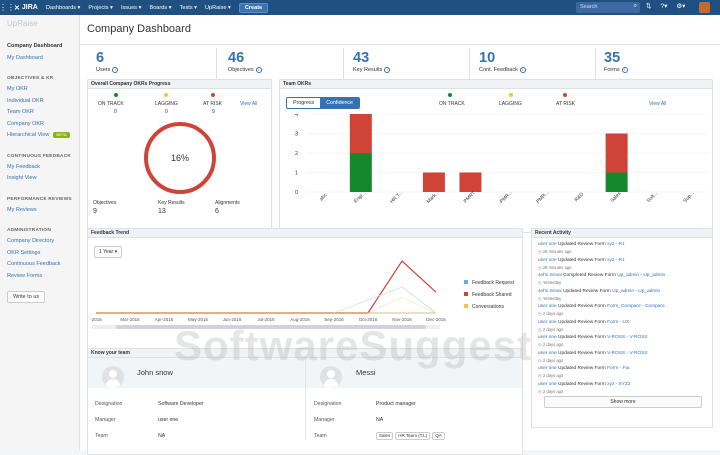 This screenshot has height=455, width=720. I want to click on on-track-dot, so click(450, 95).